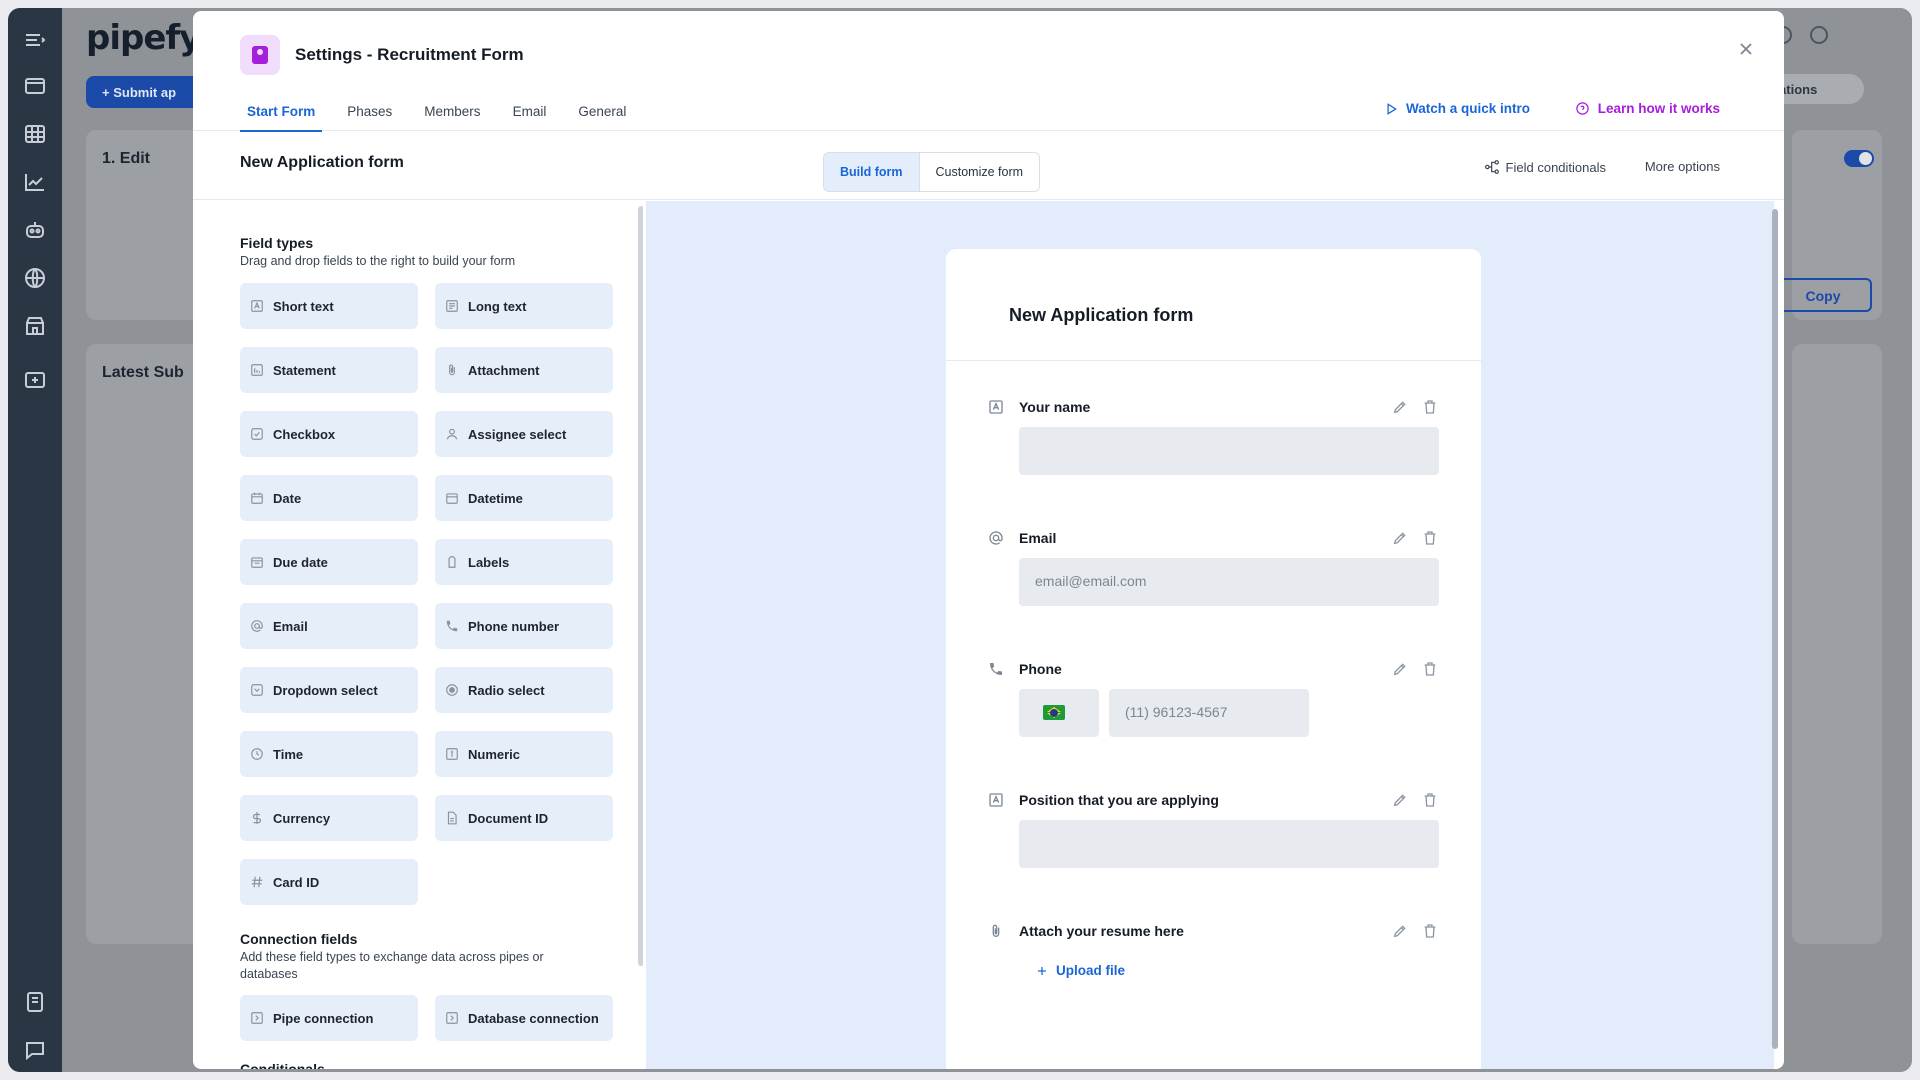 The width and height of the screenshot is (1920, 1080). Describe the element at coordinates (497, 306) in the screenshot. I see `field-type-label: Long text` at that location.